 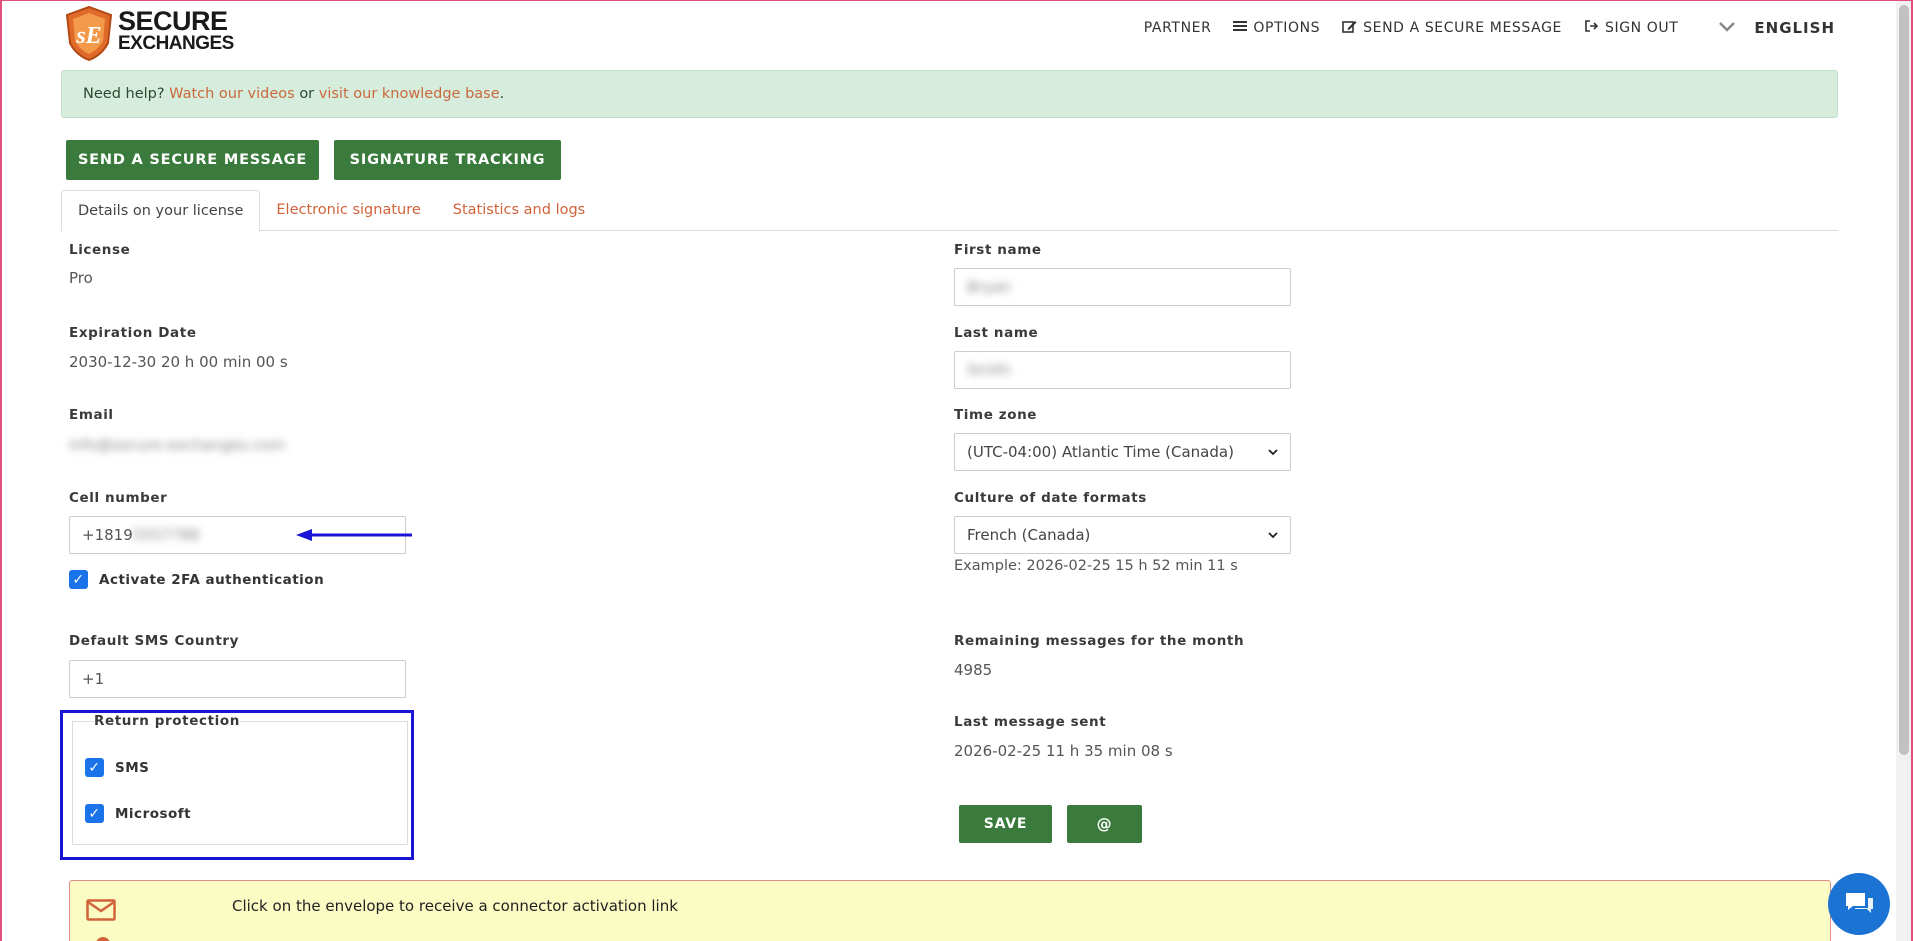 I want to click on watch-videos-link: Watch our videos, so click(x=232, y=94).